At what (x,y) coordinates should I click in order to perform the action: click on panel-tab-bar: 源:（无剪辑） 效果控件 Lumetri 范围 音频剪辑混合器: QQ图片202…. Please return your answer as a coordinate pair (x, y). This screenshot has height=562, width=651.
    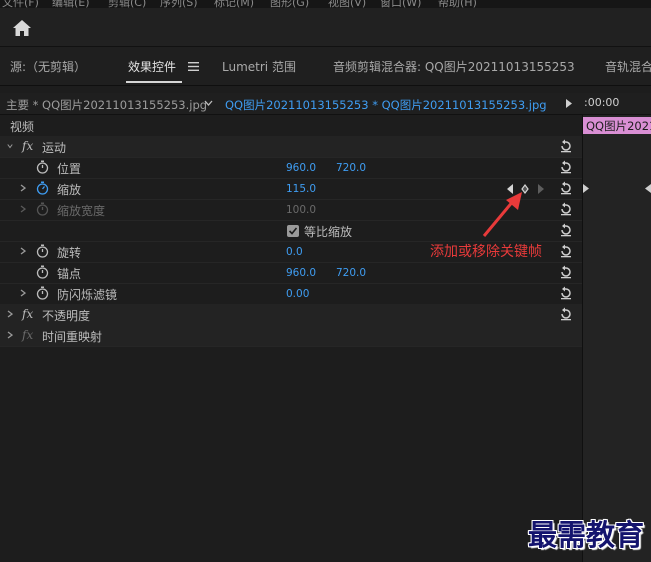
    Looking at the image, I should click on (325, 66).